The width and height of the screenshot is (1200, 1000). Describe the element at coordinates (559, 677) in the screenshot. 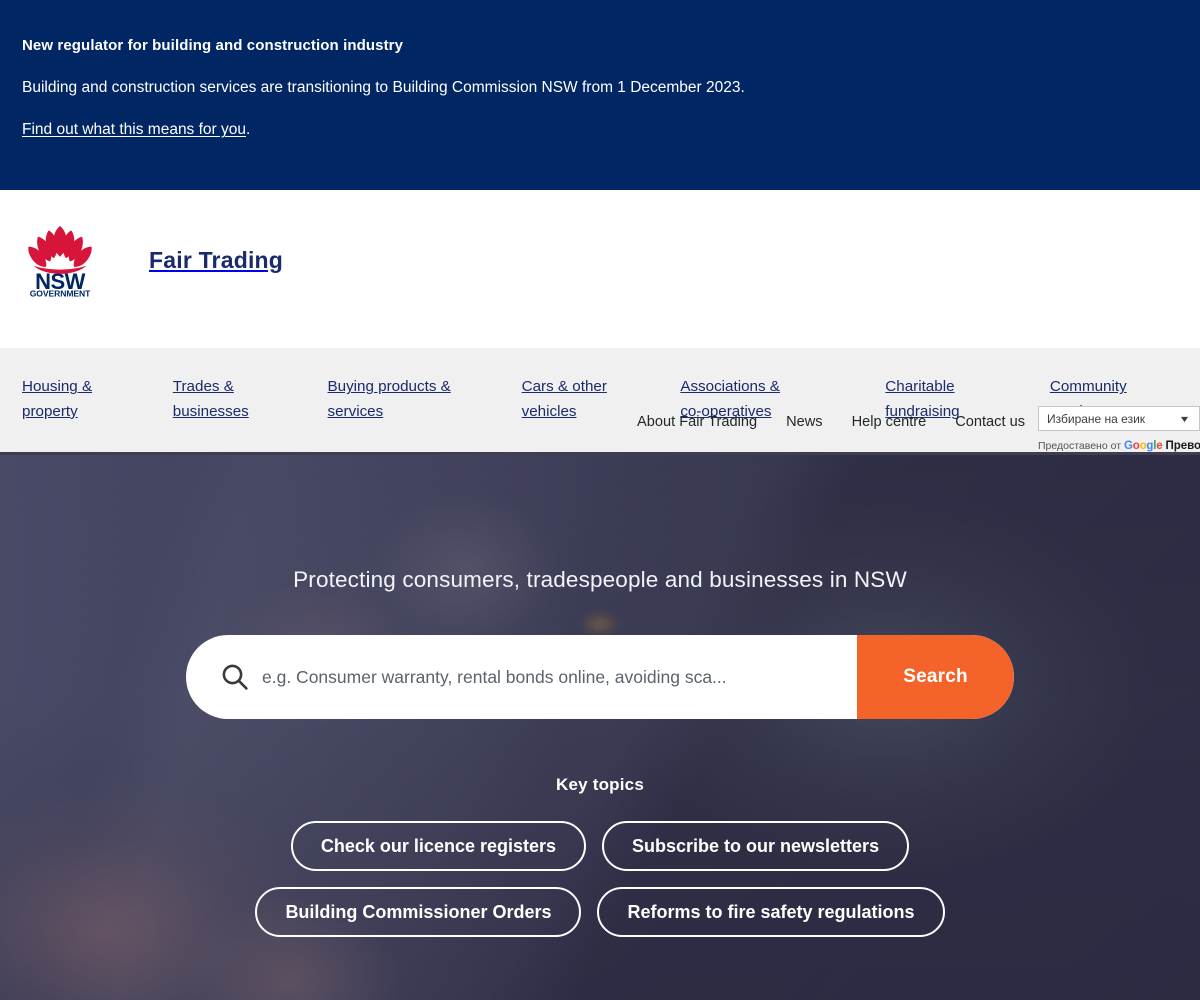

I see `search-input` at that location.